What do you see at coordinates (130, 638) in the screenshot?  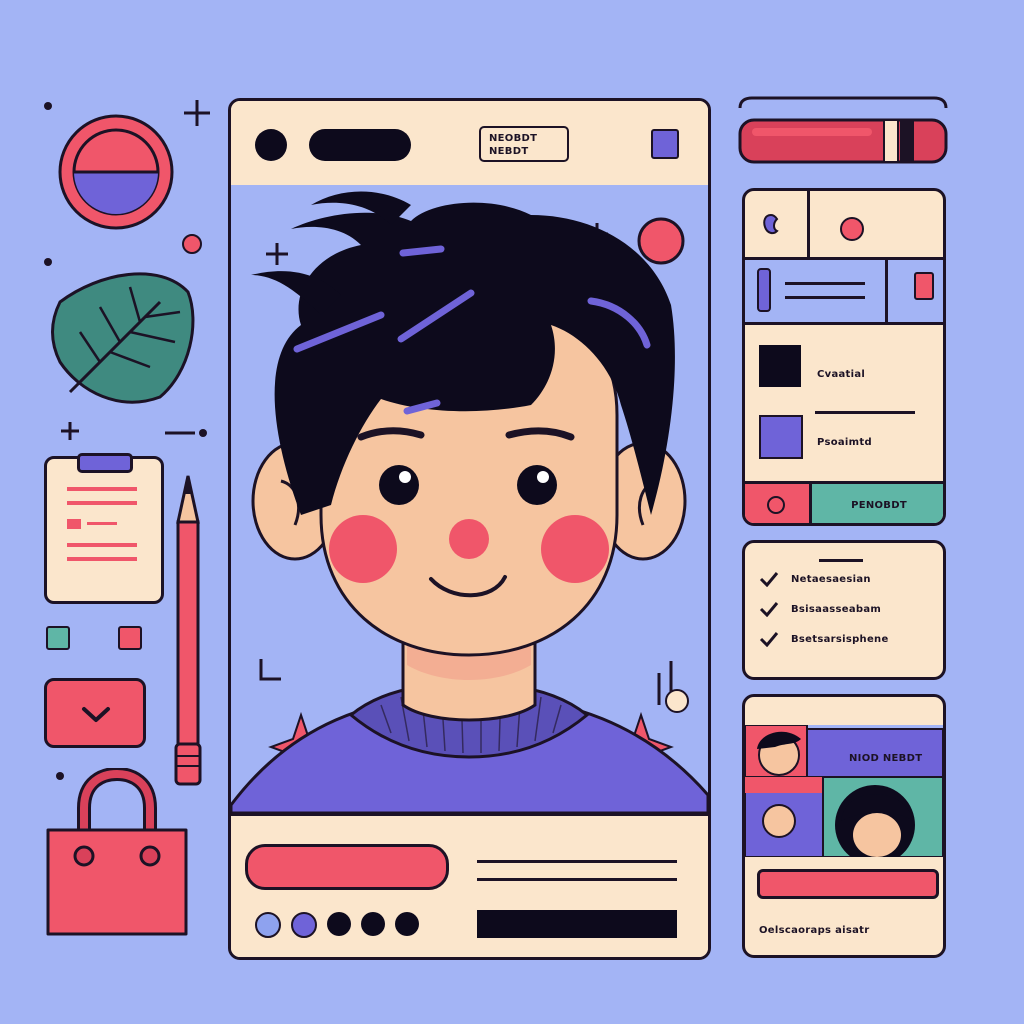 I see `red-square` at bounding box center [130, 638].